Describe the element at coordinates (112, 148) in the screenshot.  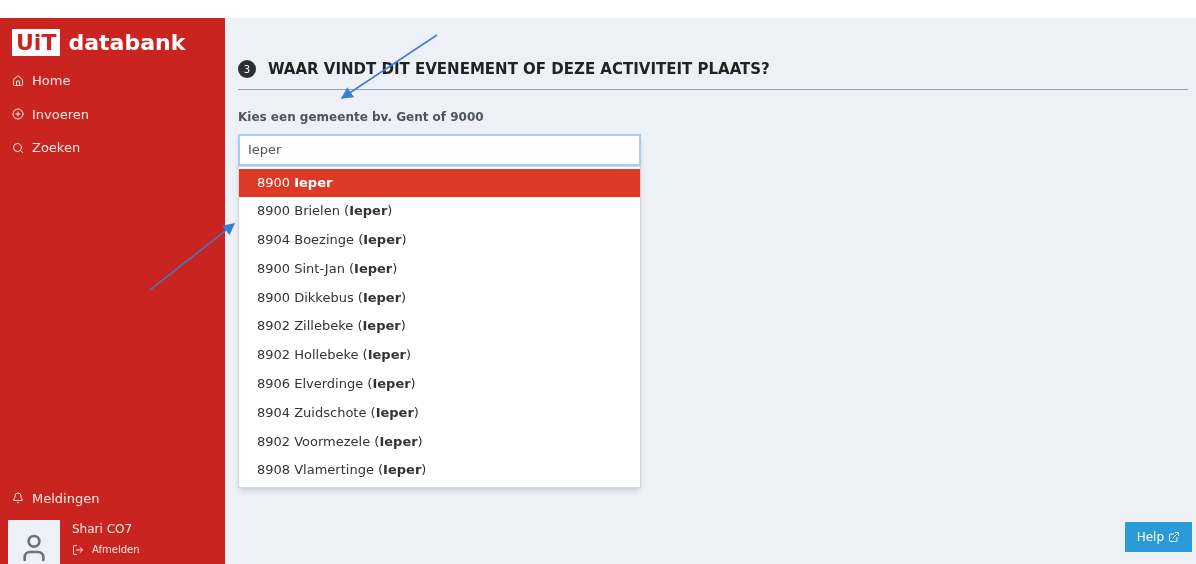
I see `nav-link: Zoeken` at that location.